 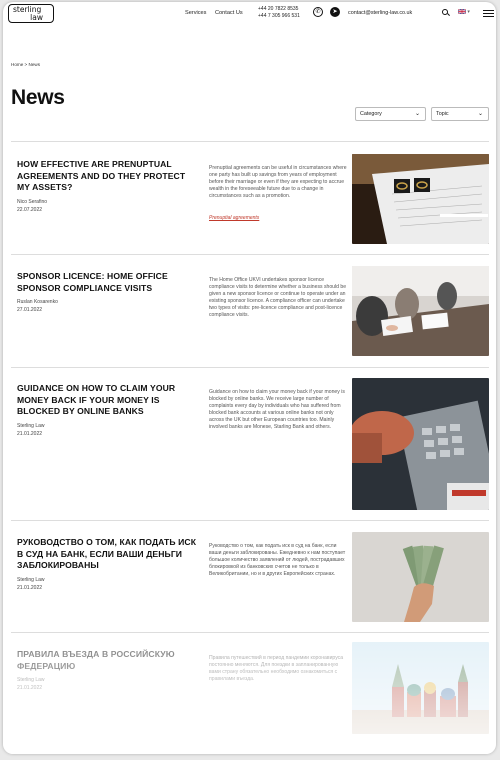 What do you see at coordinates (34, 64) in the screenshot?
I see `breadcrumb-current: News` at bounding box center [34, 64].